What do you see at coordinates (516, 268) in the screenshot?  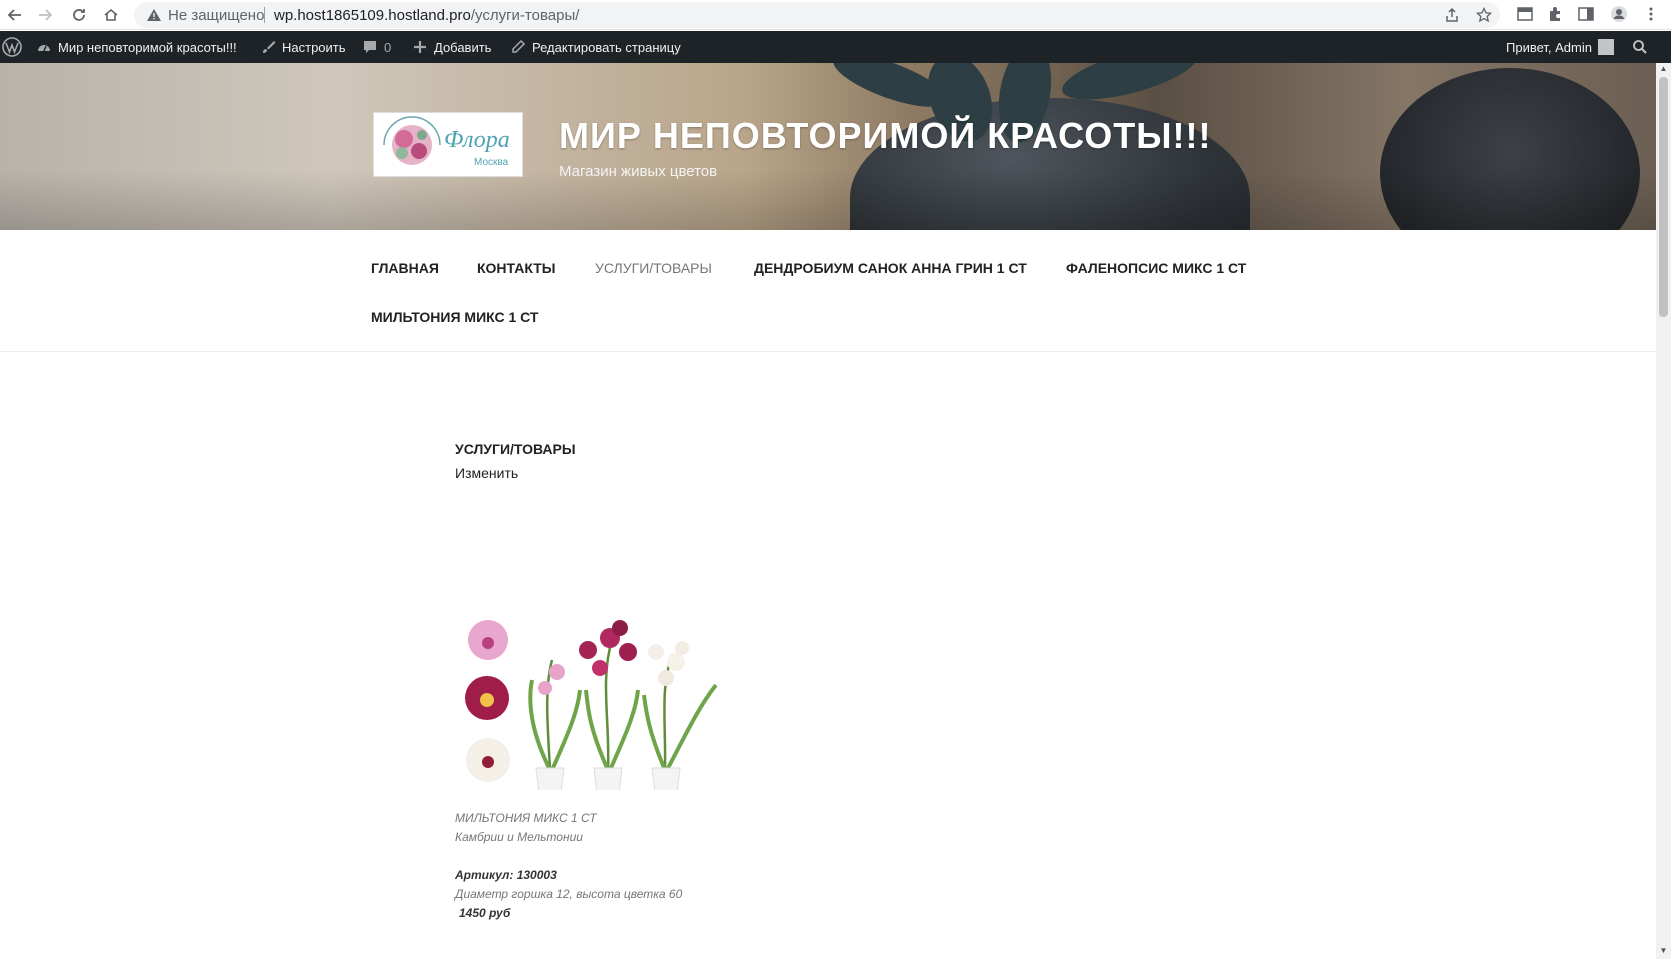 I see `nav-item-contacts: Контакты` at bounding box center [516, 268].